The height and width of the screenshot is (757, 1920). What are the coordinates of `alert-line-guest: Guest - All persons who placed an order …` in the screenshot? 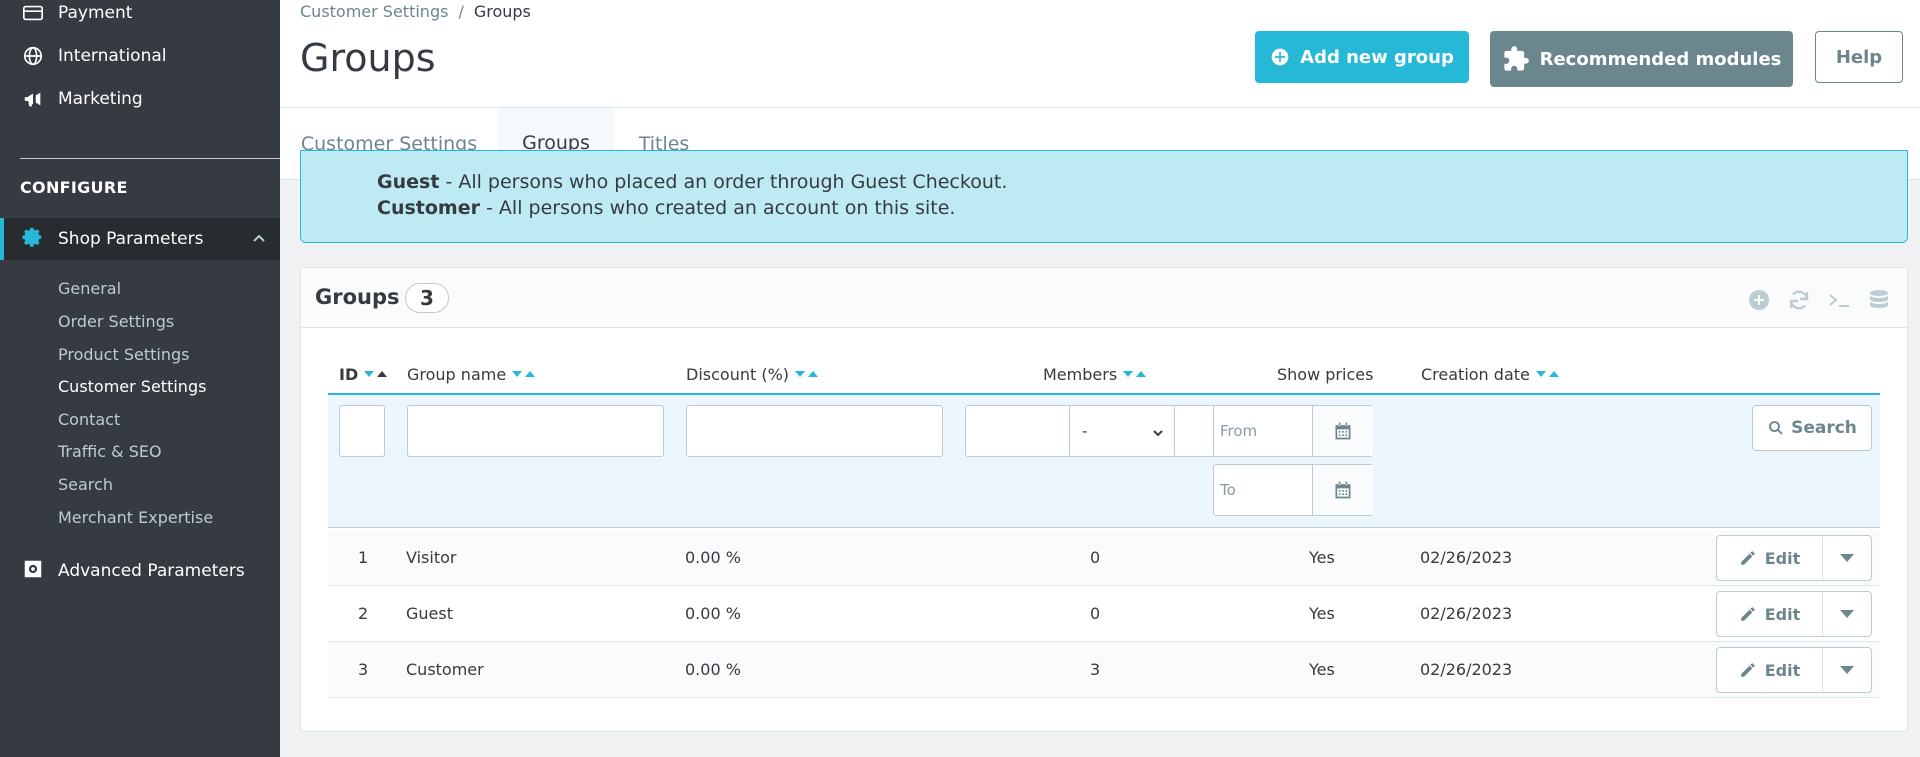 It's located at (692, 182).